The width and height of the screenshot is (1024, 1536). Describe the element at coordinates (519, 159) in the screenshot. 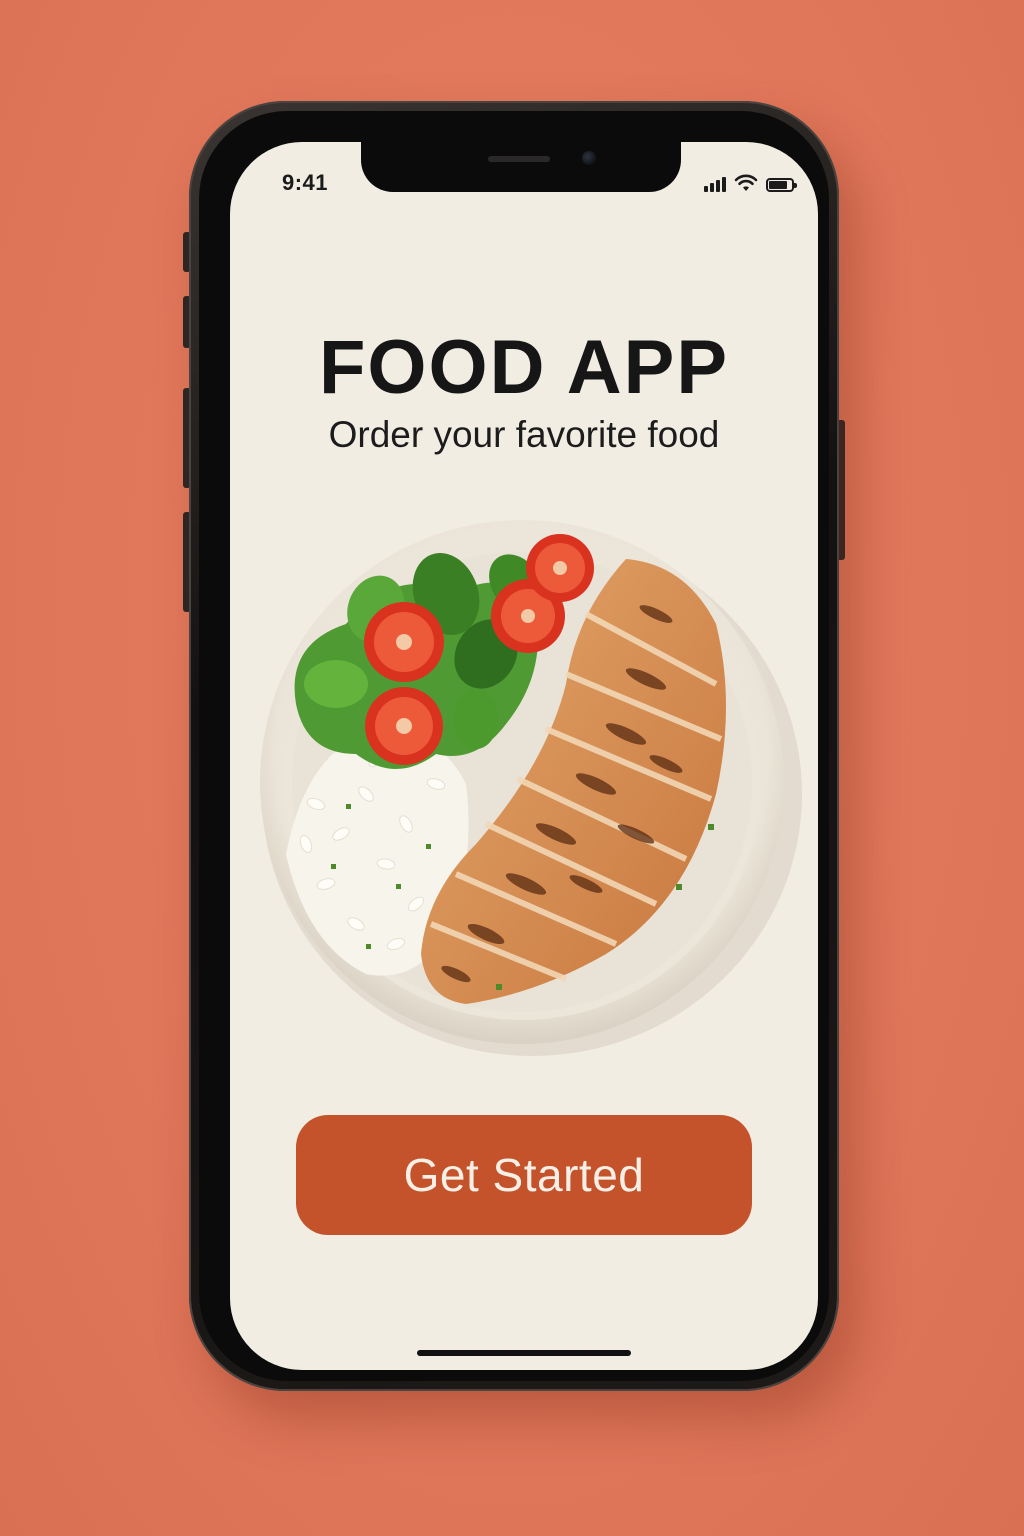

I see `speaker-grille` at that location.